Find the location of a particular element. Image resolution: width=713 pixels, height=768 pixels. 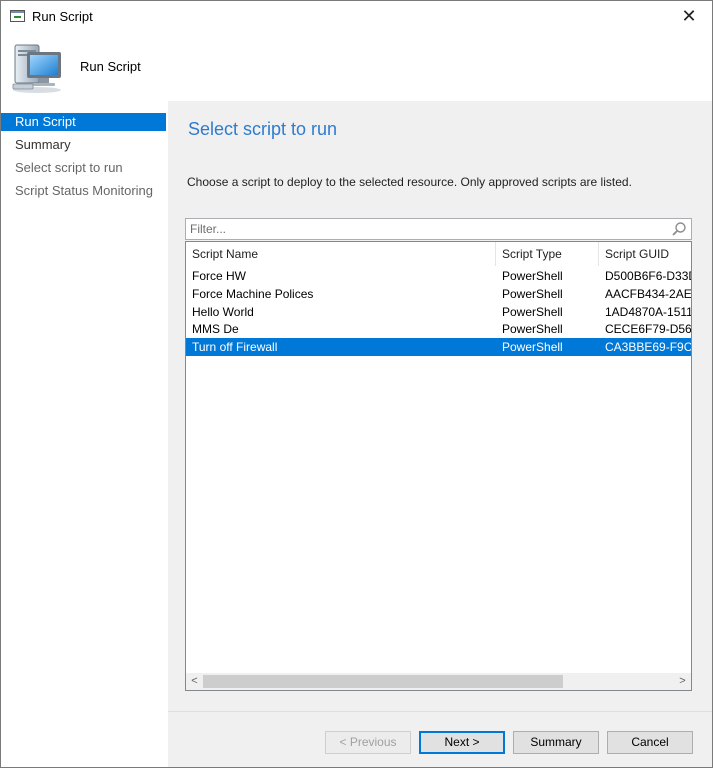

table-header: Script Name Script Type Script GUID is located at coordinates (438, 254).